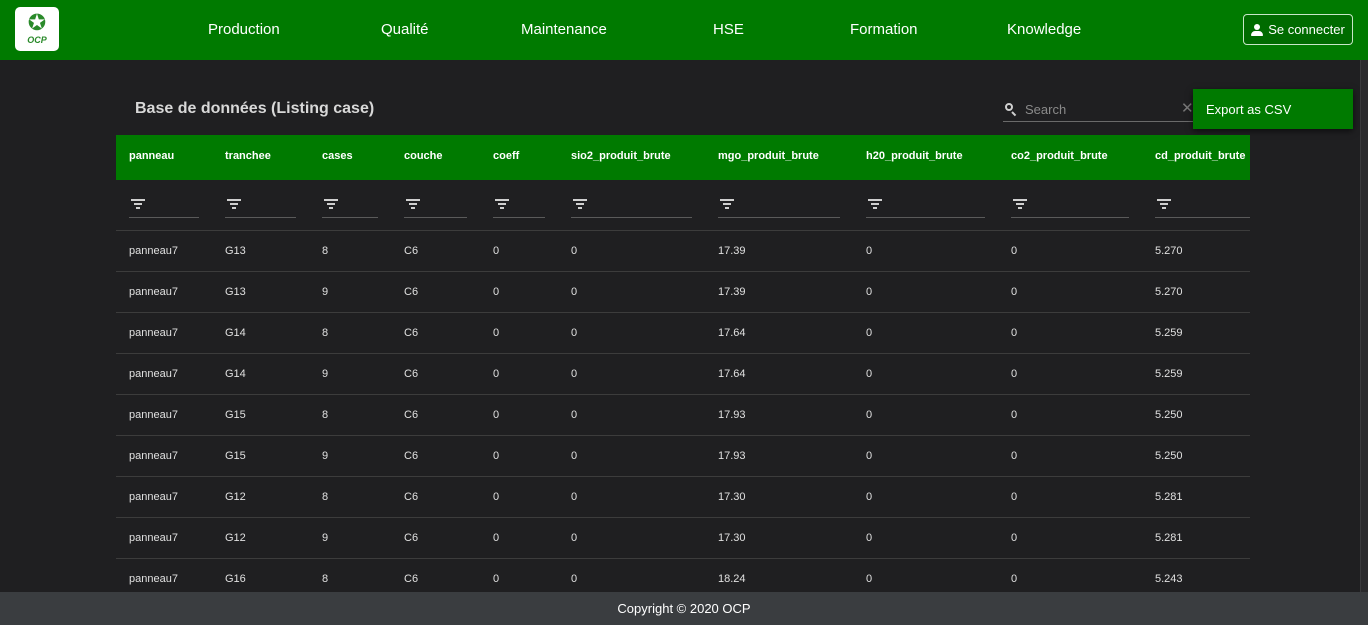  Describe the element at coordinates (235, 374) in the screenshot. I see `cell-tranchee: G14` at that location.